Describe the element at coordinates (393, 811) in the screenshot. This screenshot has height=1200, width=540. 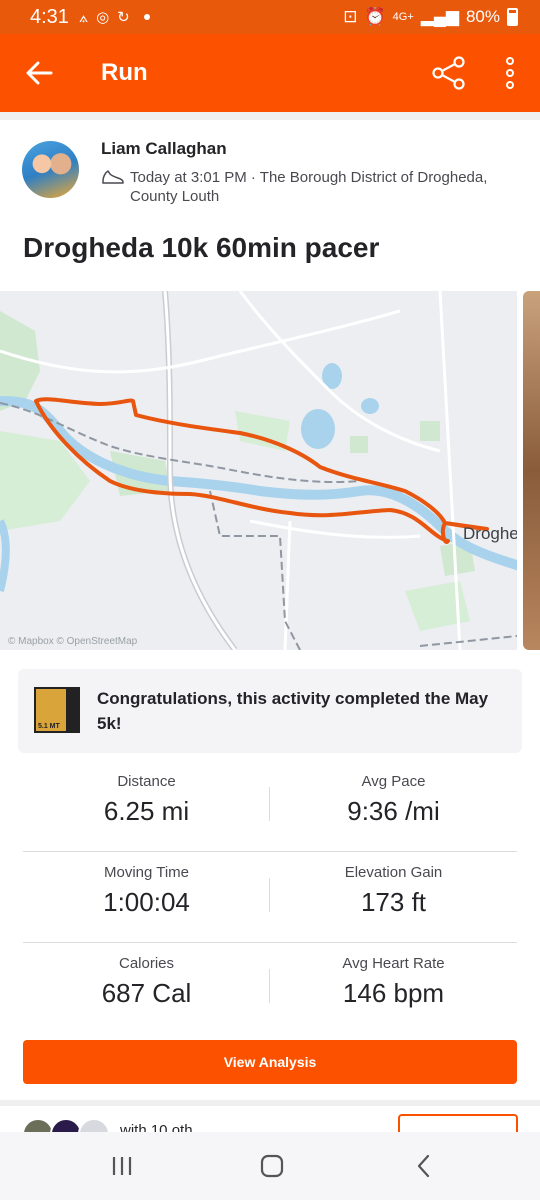
I see `stat-value: 9:36 /mi` at that location.